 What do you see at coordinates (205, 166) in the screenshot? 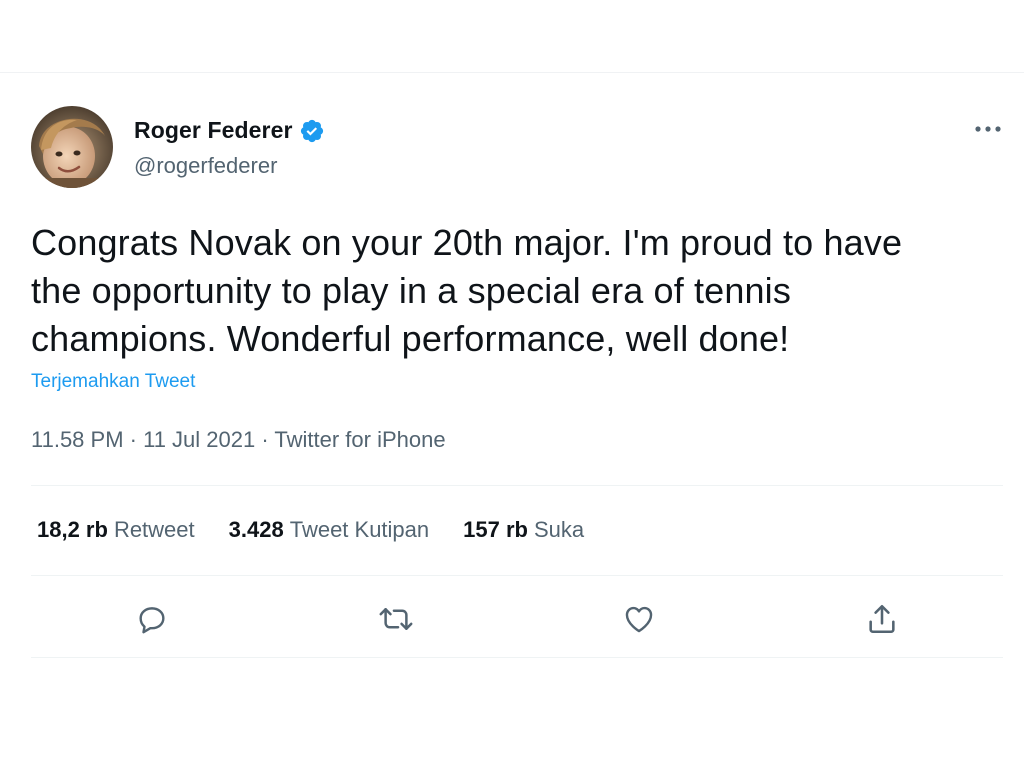
I see `user-handle: @rogerfederer` at bounding box center [205, 166].